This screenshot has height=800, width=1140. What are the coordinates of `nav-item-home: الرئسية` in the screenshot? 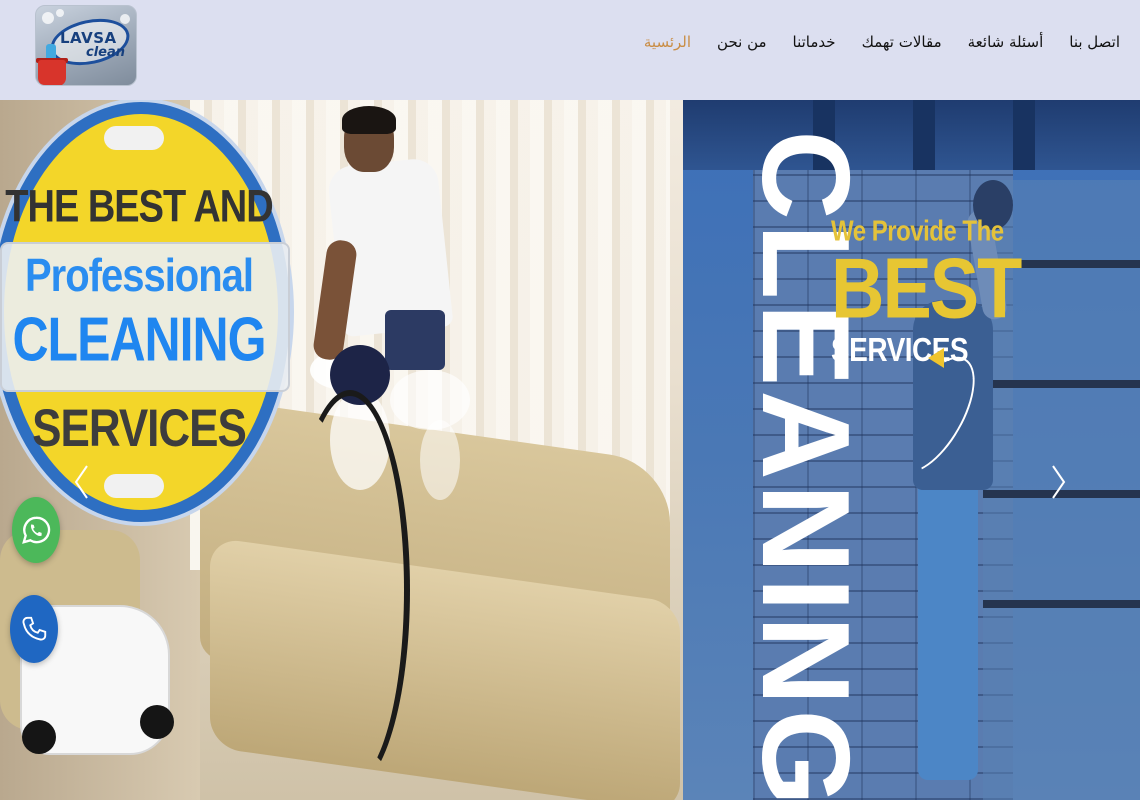 It's located at (667, 42).